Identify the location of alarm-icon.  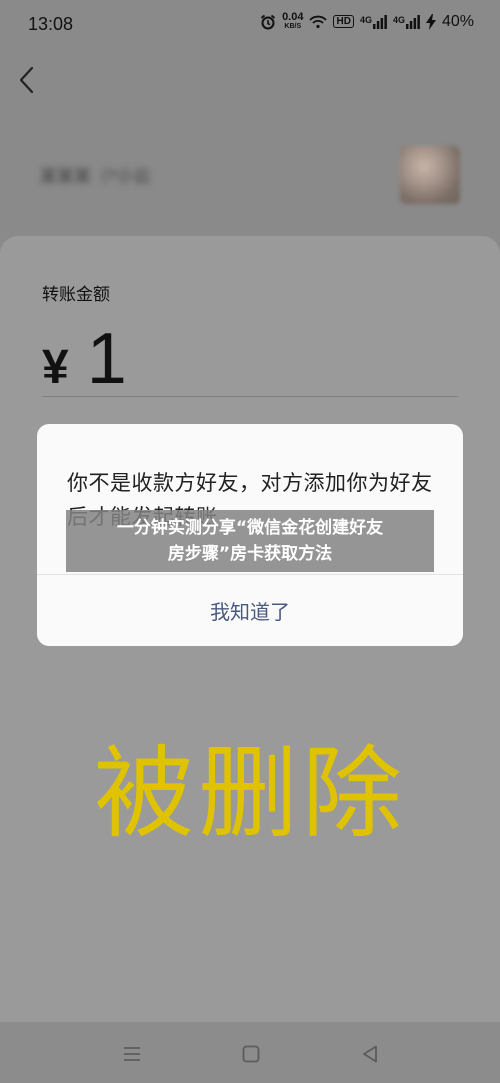
(268, 21).